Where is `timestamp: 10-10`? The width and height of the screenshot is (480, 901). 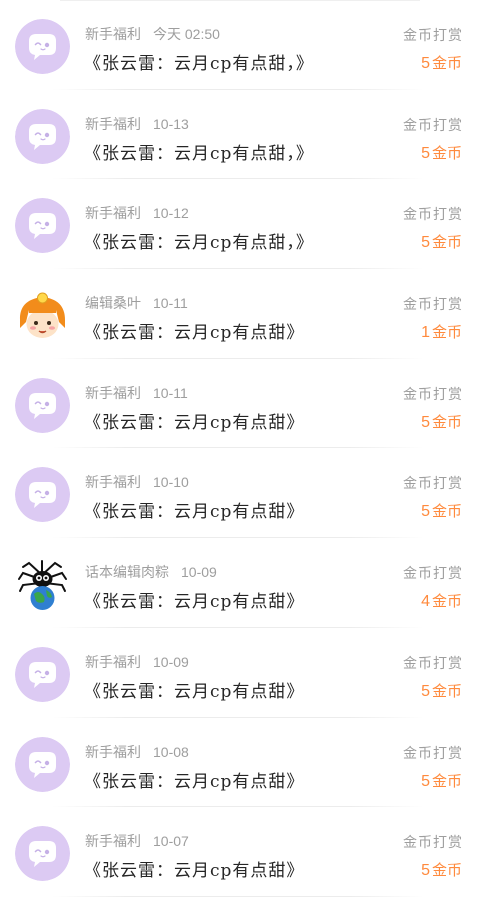
timestamp: 10-10 is located at coordinates (171, 482).